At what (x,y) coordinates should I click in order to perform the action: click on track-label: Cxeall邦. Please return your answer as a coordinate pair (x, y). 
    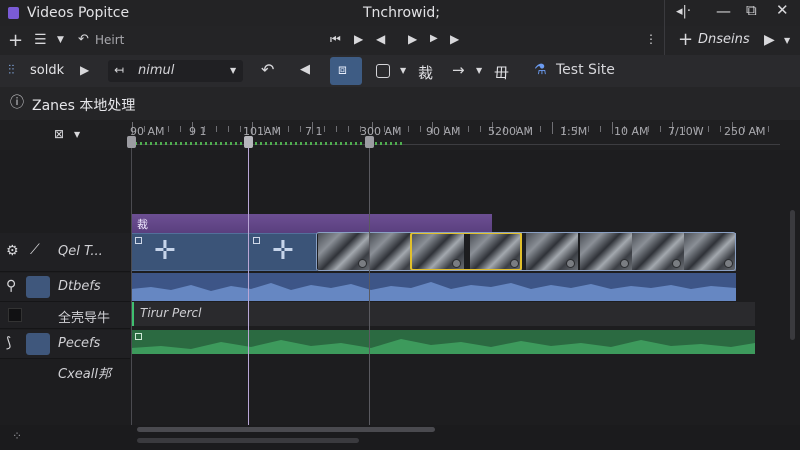
    Looking at the image, I should click on (84, 374).